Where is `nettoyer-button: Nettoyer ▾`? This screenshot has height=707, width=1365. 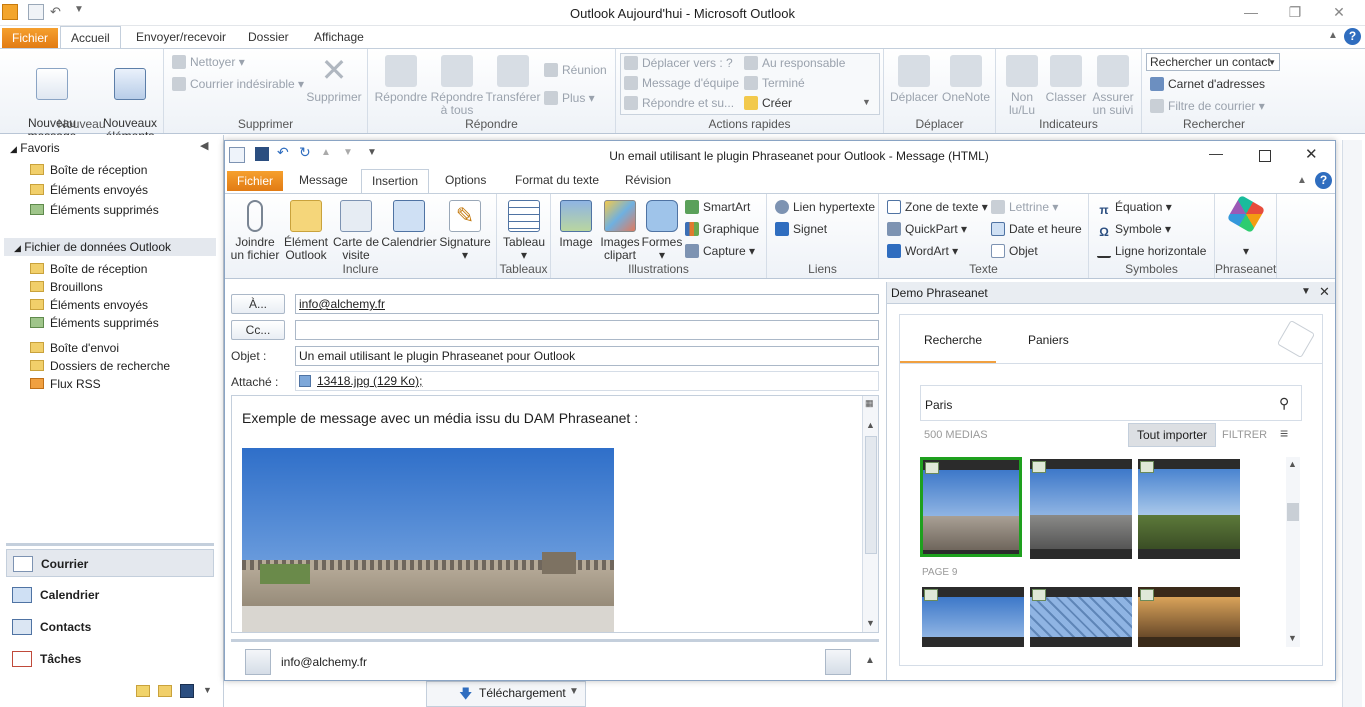 nettoyer-button: Nettoyer ▾ is located at coordinates (208, 62).